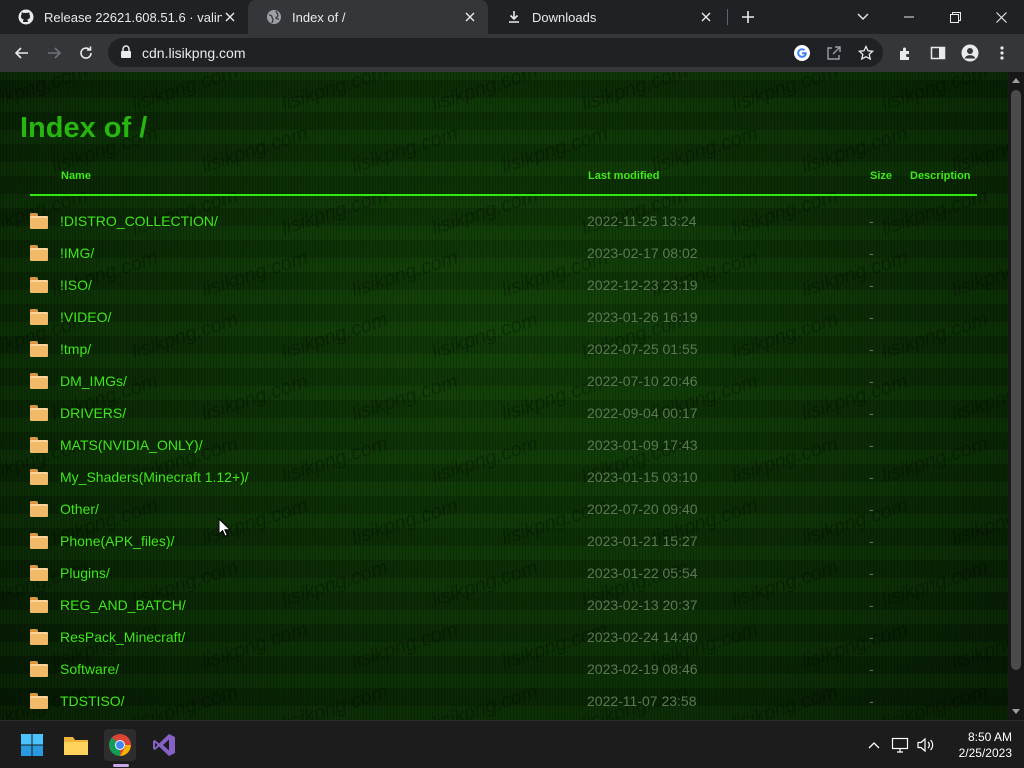 Image resolution: width=1024 pixels, height=768 pixels. I want to click on tab-index-of: Index of /, so click(368, 17).